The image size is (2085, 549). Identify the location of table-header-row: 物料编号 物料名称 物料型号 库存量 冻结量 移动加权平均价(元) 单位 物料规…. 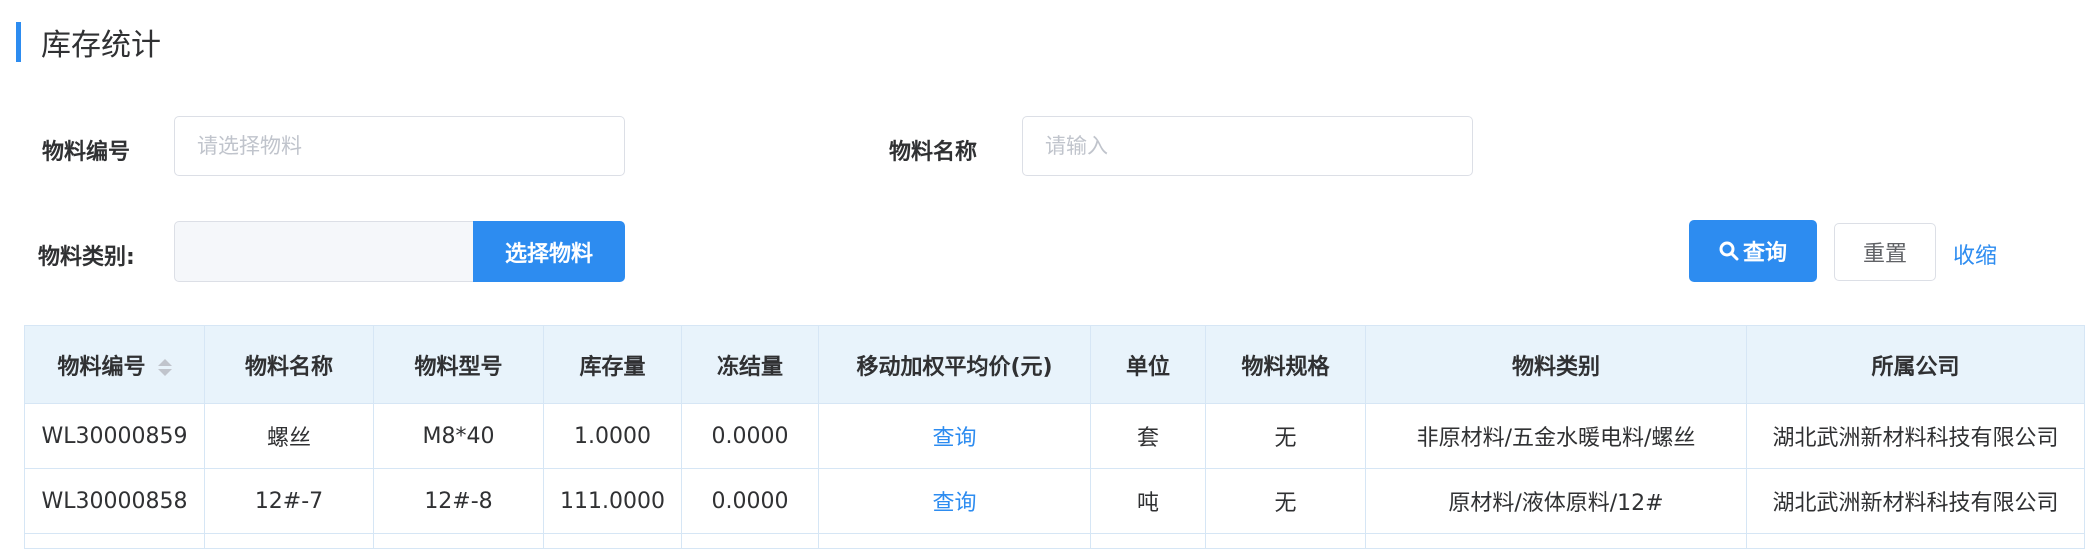
(1054, 364).